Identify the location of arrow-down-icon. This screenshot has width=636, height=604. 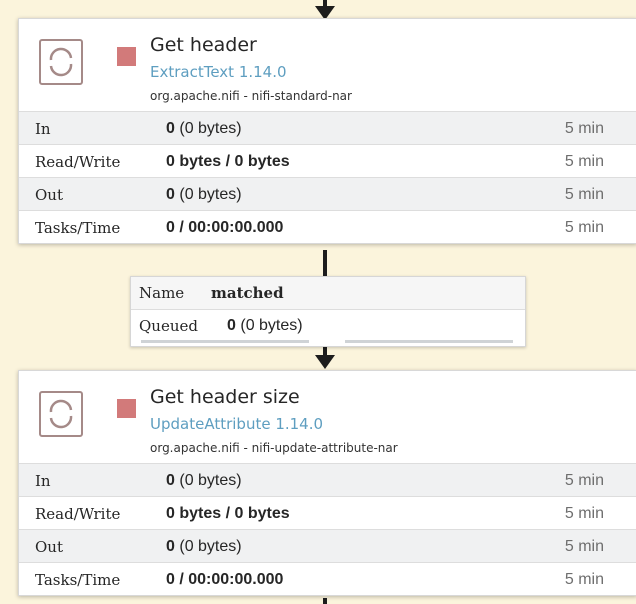
(325, 362).